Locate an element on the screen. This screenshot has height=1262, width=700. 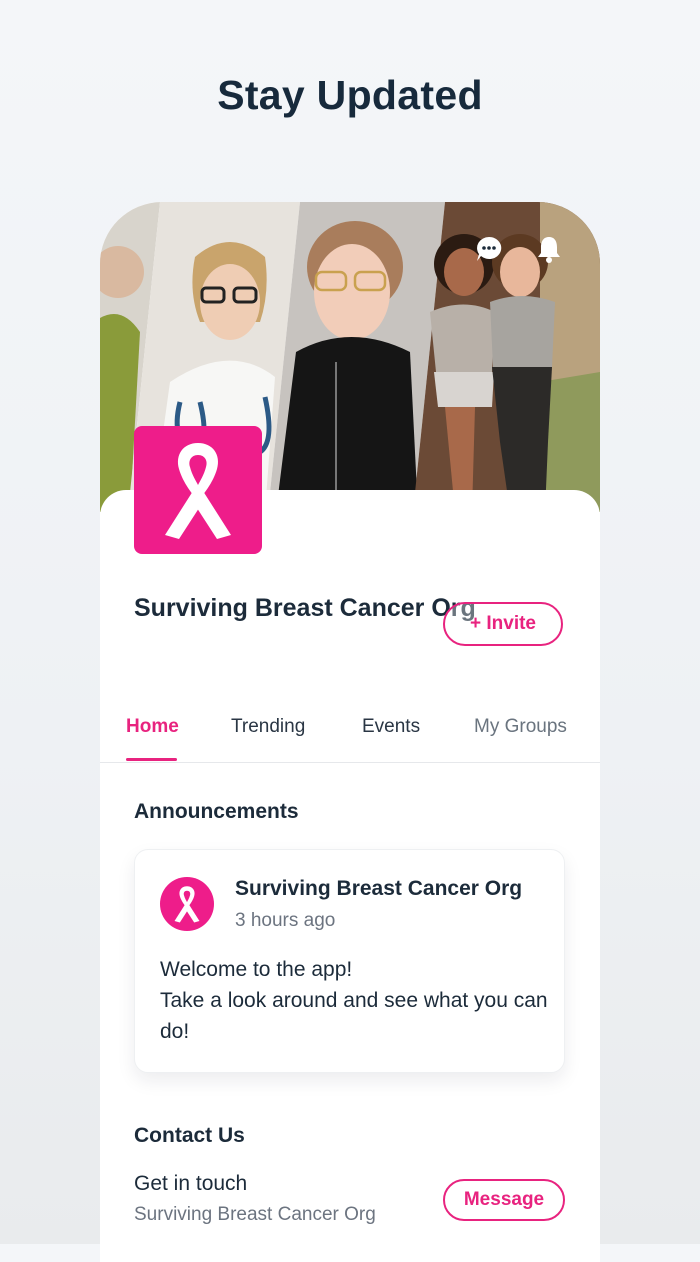
invite-button: + Invite is located at coordinates (503, 624).